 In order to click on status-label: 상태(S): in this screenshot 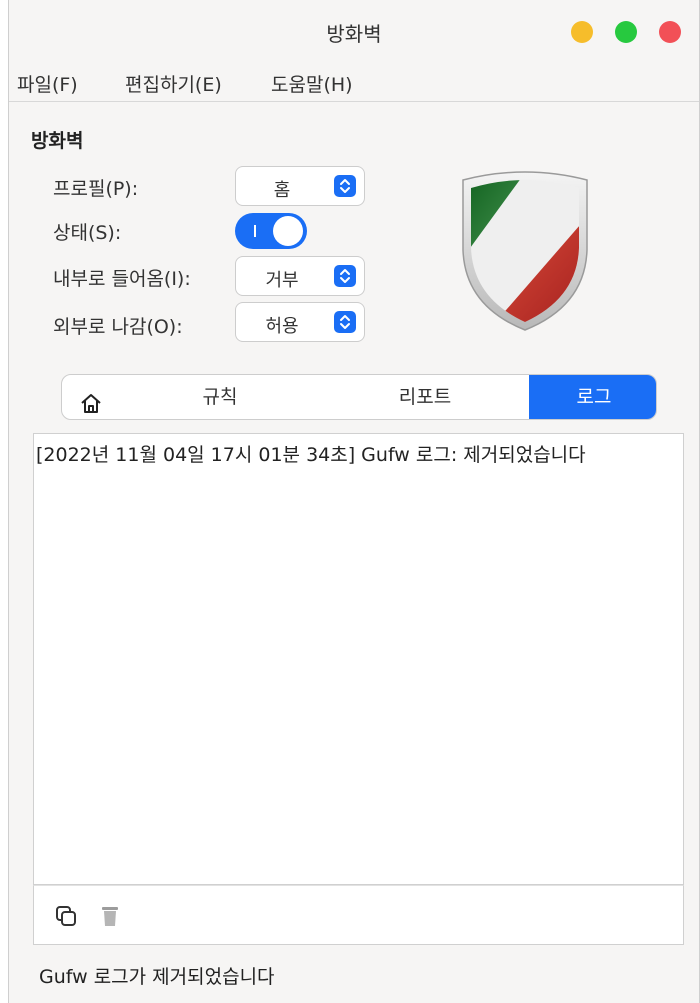, I will do `click(87, 233)`.